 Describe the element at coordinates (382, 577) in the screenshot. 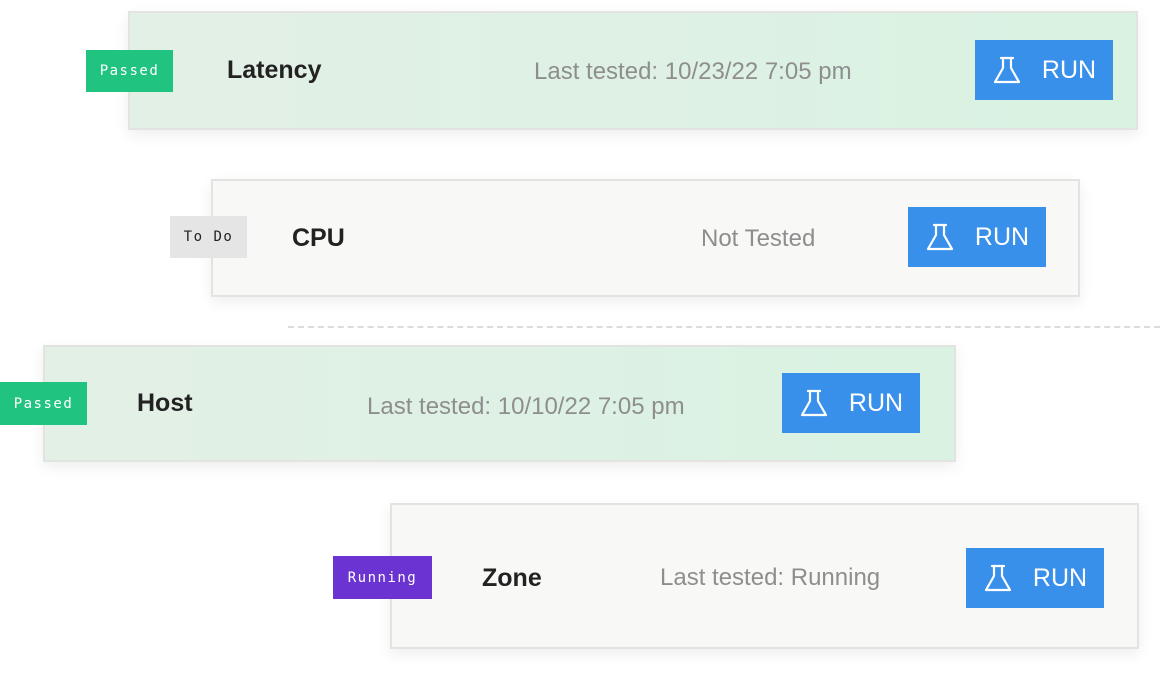

I see `status-badge: Running` at that location.